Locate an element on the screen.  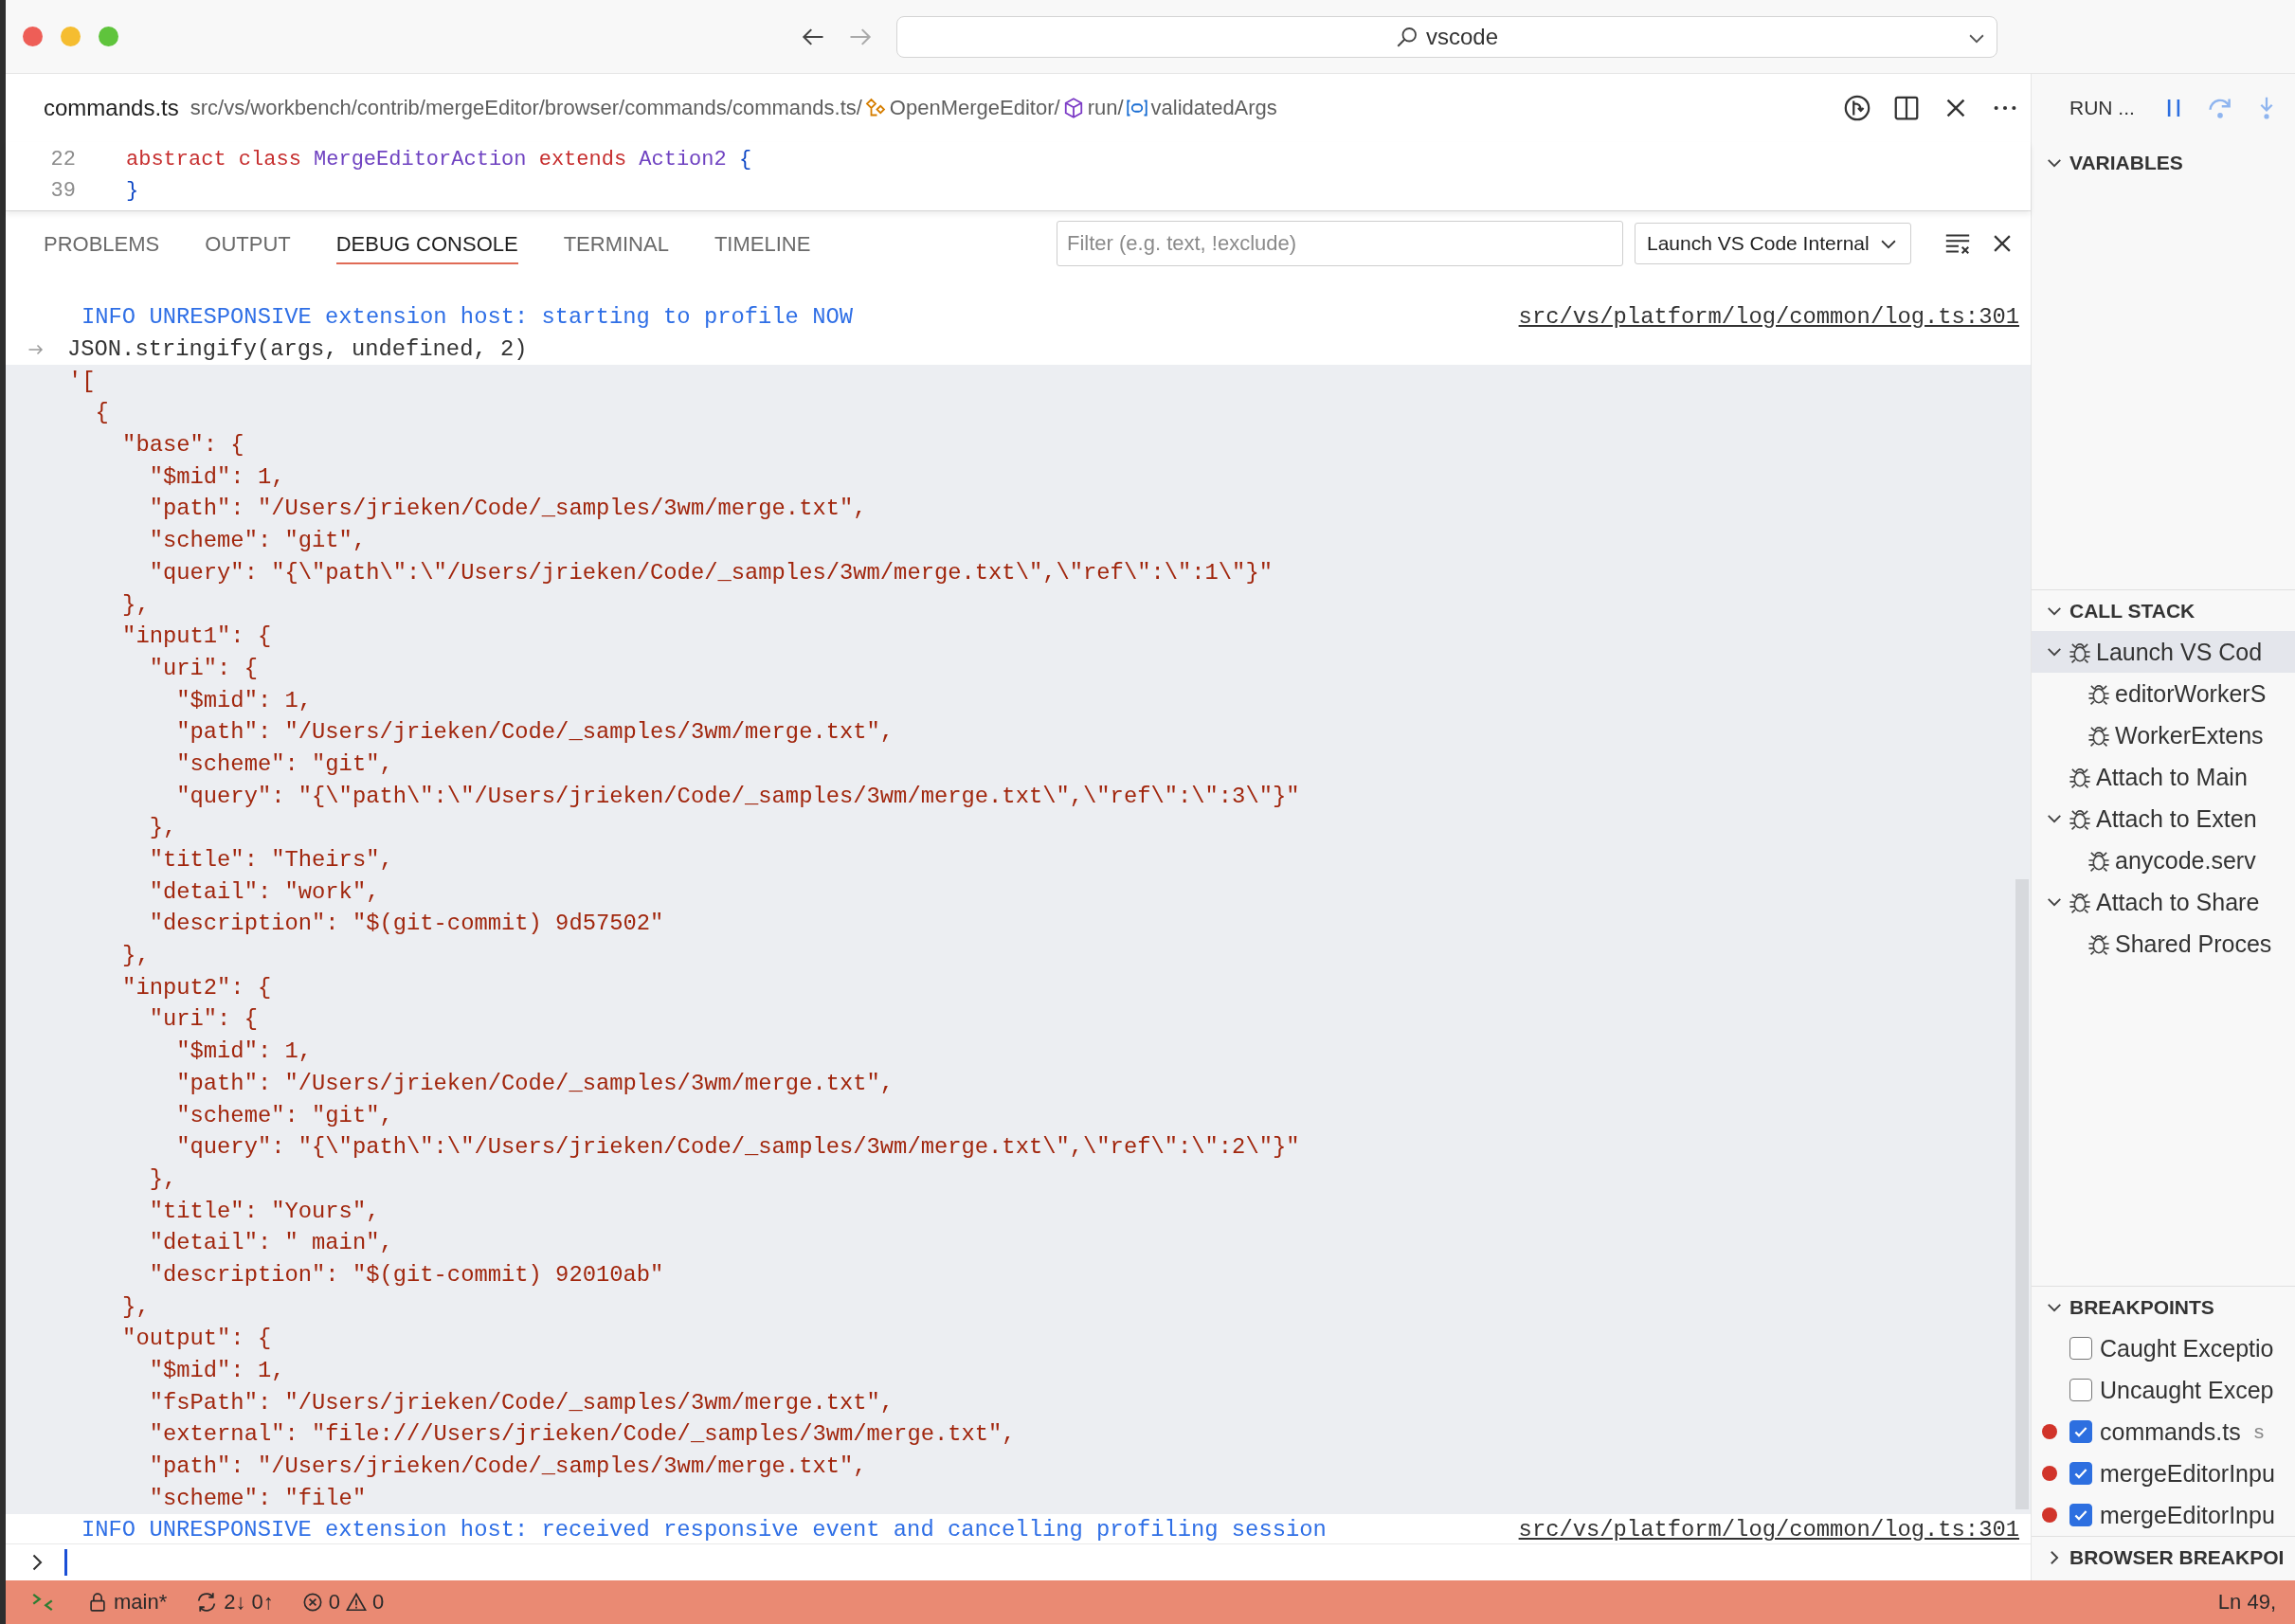
panel-tab: TIMELINE is located at coordinates (762, 244).